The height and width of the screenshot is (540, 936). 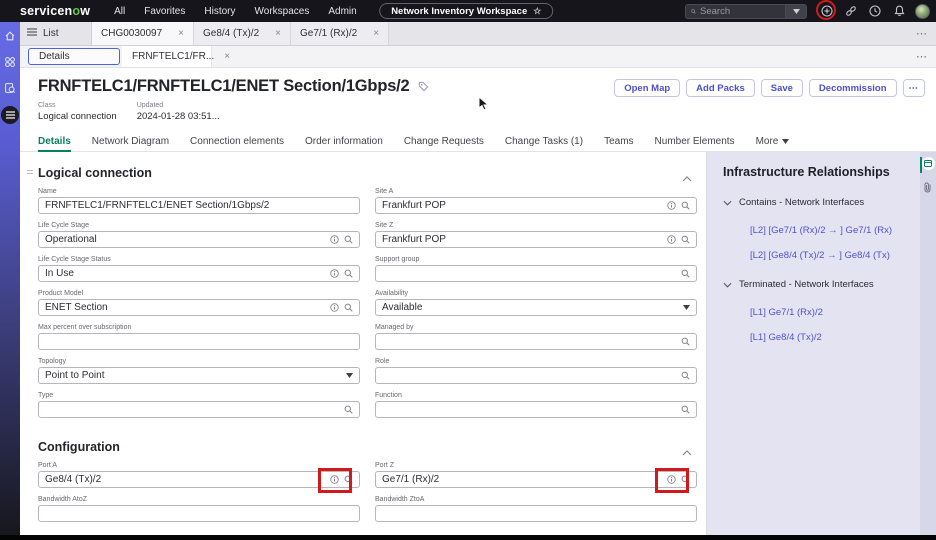 I want to click on user-avatar, so click(x=922, y=11).